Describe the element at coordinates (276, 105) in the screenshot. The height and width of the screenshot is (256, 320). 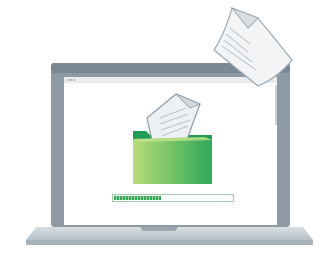
I see `scrollbar` at that location.